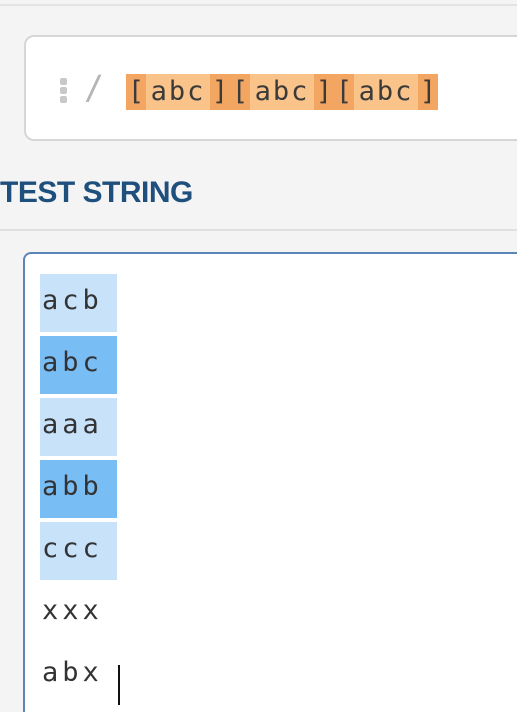 This screenshot has height=712, width=517. Describe the element at coordinates (72, 610) in the screenshot. I see `test-line-text: xxx` at that location.